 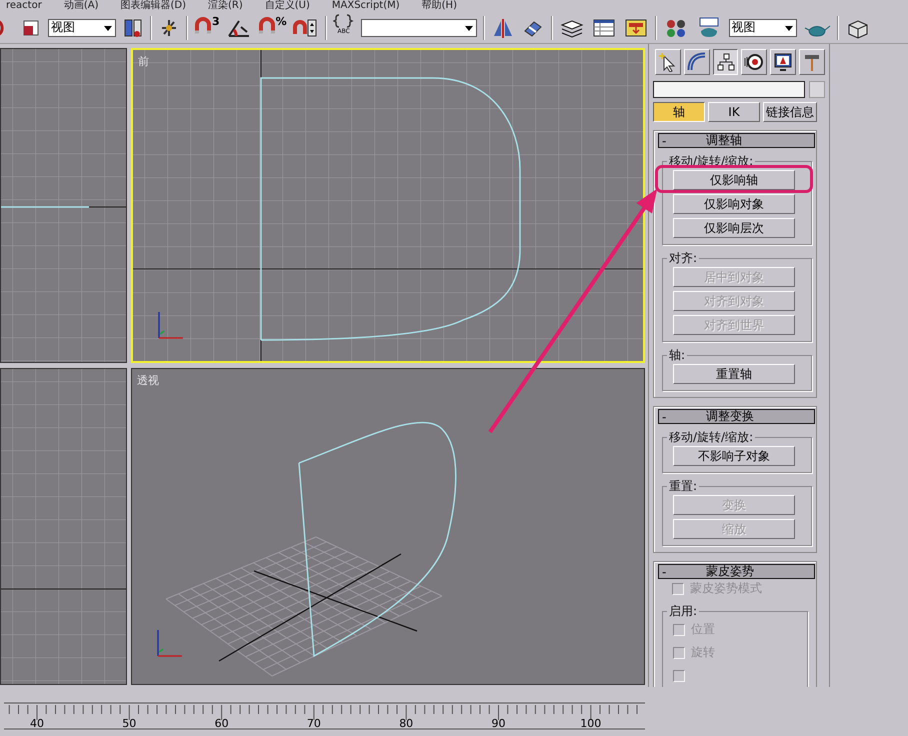 I want to click on group-label: 对齐:, so click(x=683, y=258).